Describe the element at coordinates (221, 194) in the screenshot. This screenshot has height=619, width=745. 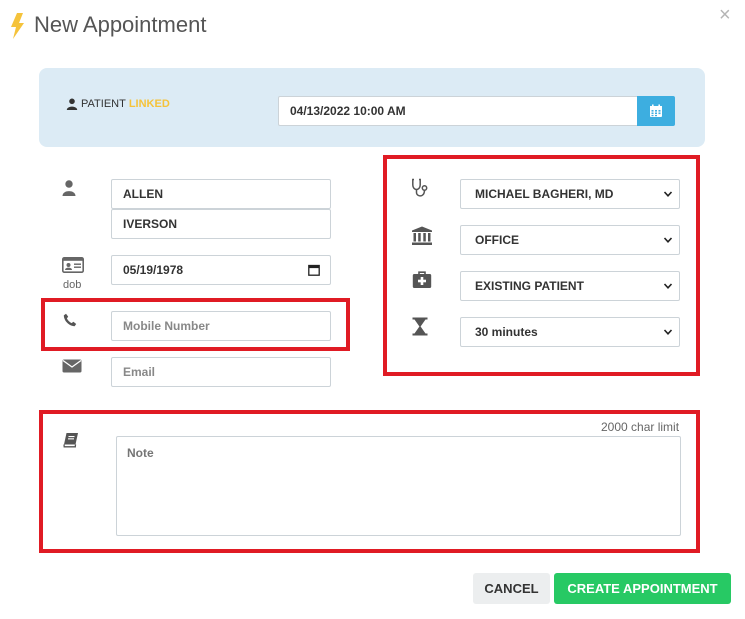
I see `first-name-input: ALLEN` at that location.